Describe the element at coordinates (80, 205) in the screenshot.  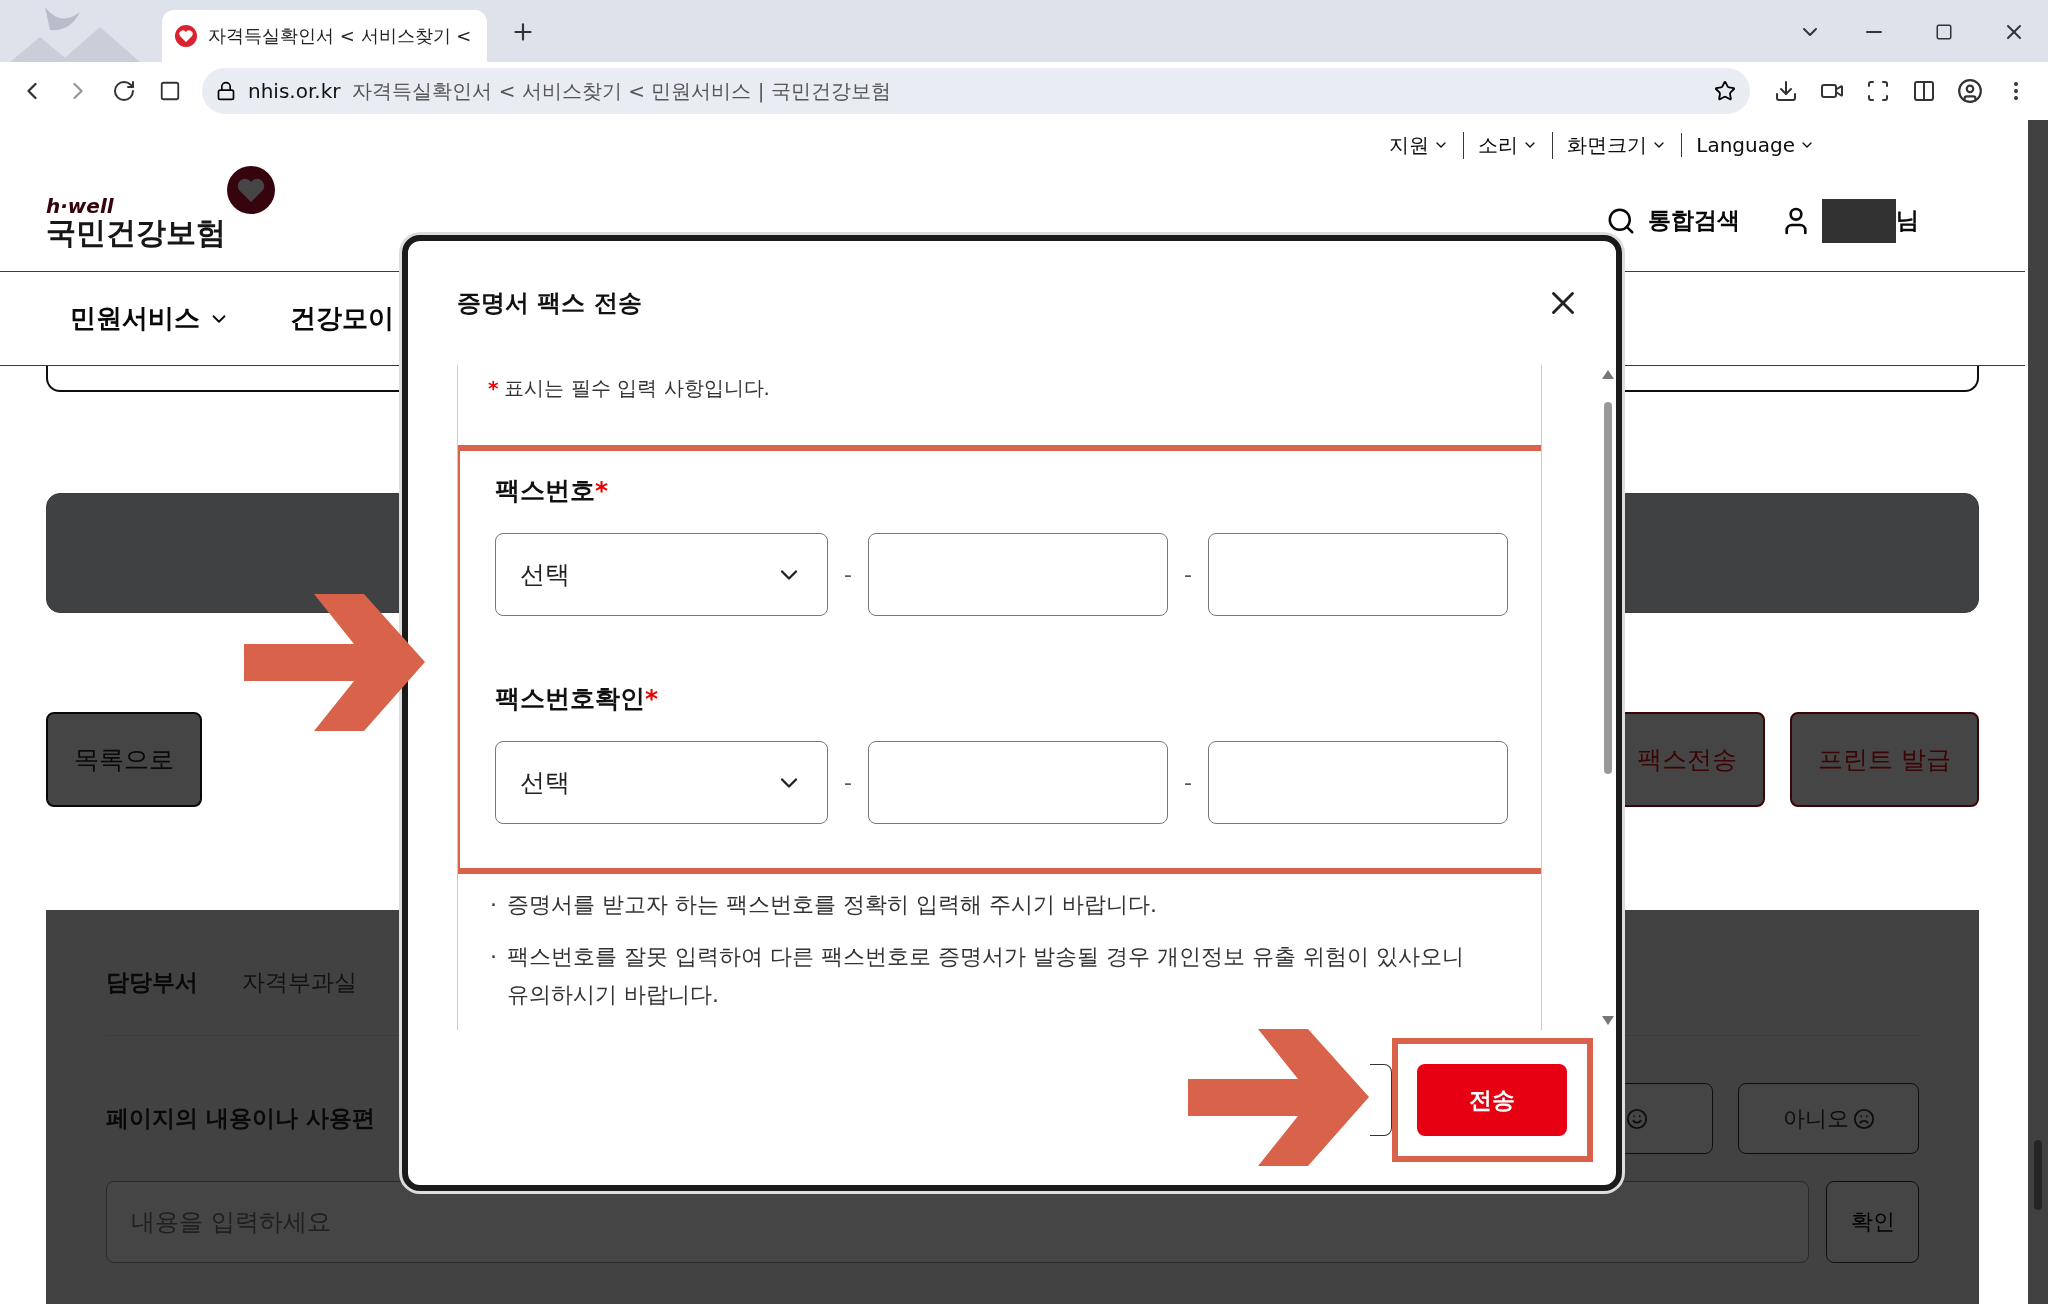
I see `logo-tagline: h·well` at that location.